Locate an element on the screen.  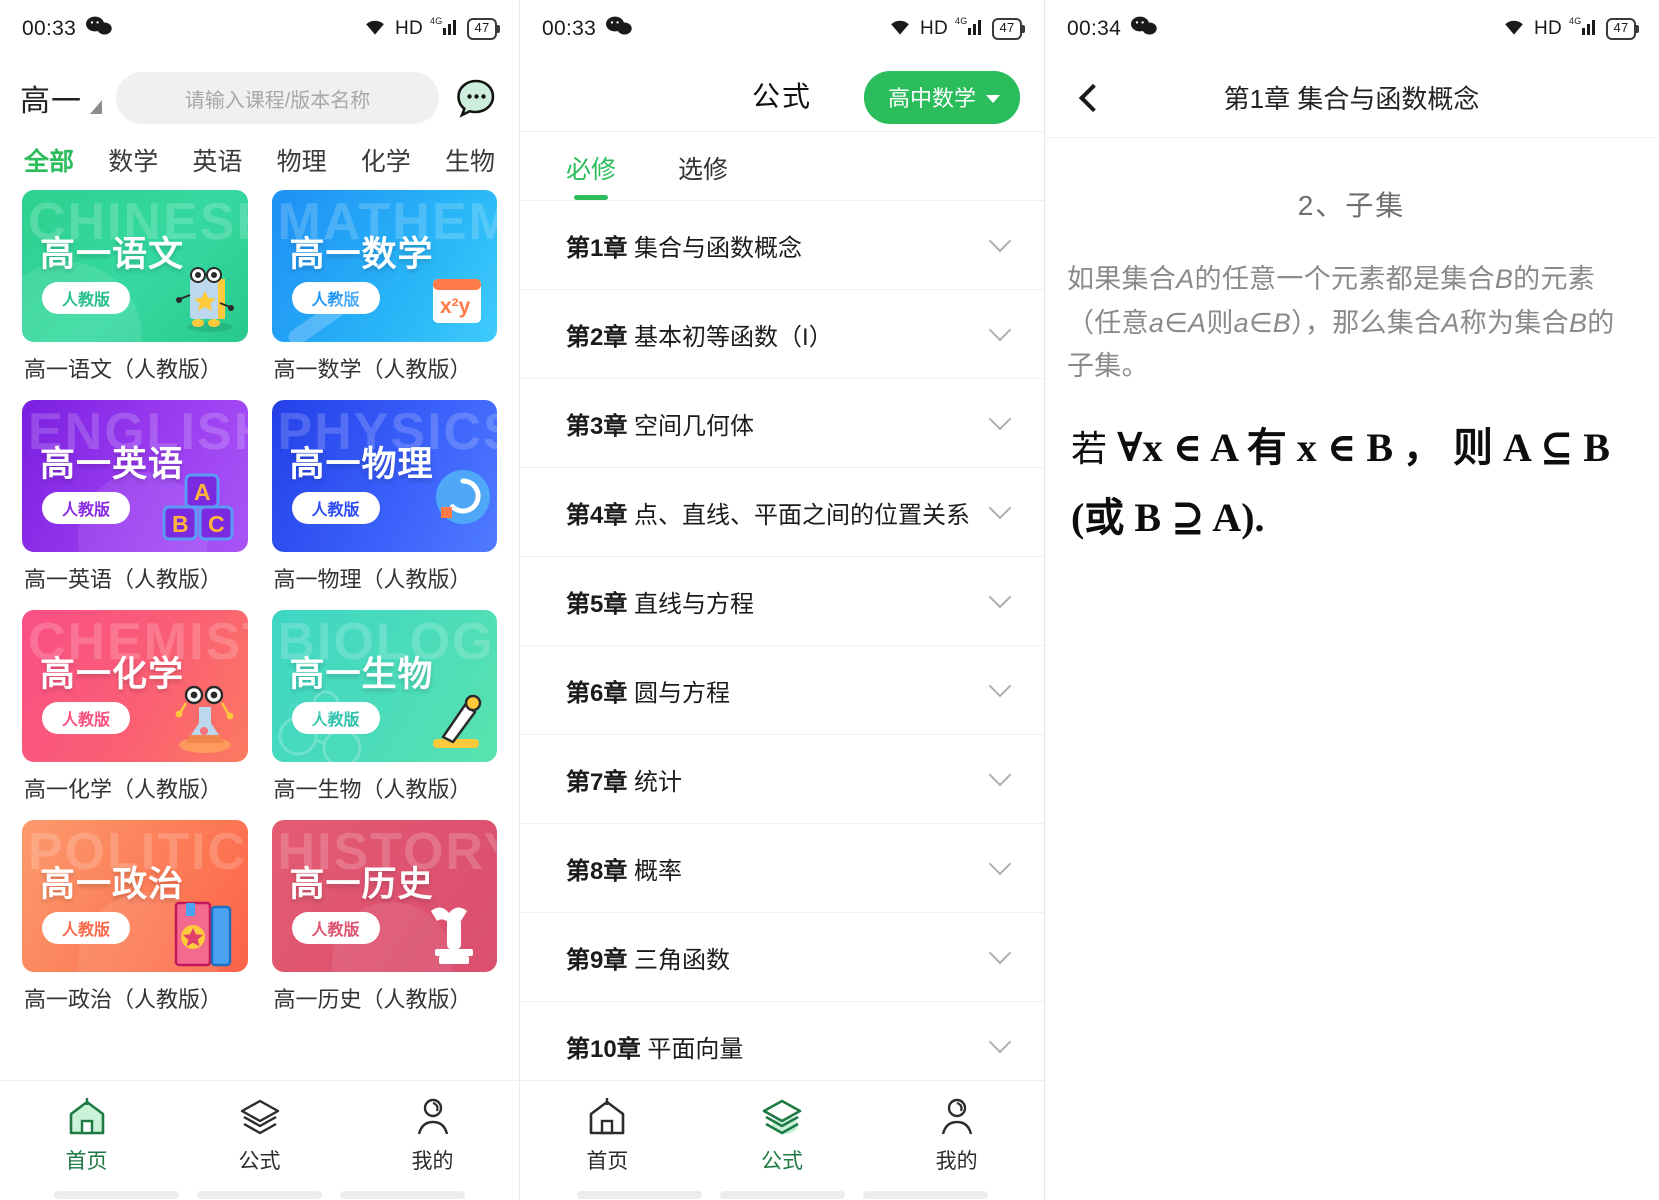
formula-image: 若 ∀x ∈ A 有 x ∈ B ， 则 A ⊆ B (或 B ⊇ A). is located at coordinates (1351, 471).